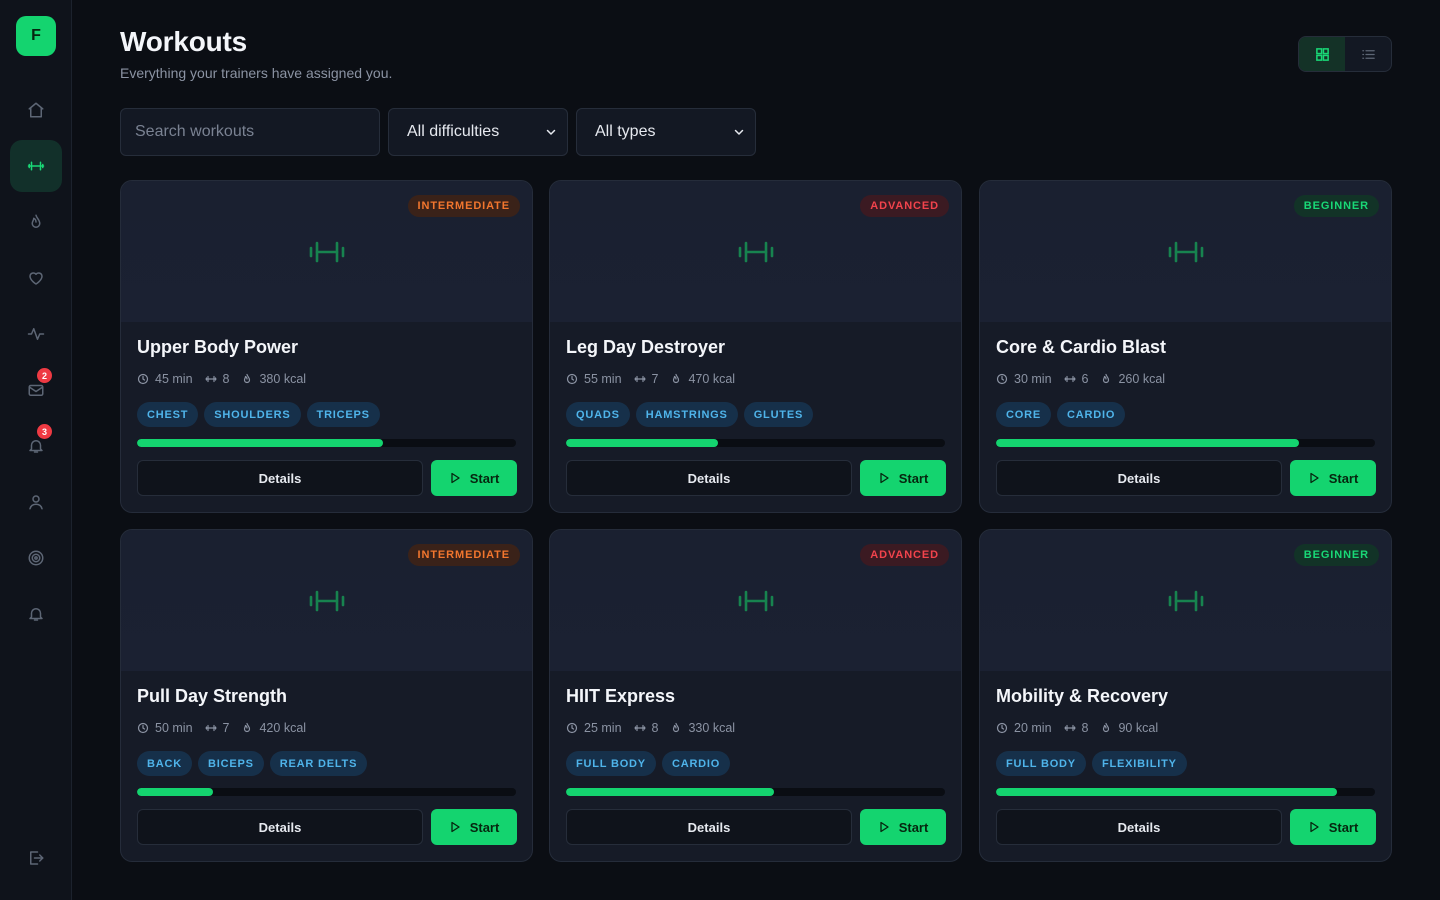 The width and height of the screenshot is (1440, 900). What do you see at coordinates (318, 763) in the screenshot?
I see `tag: REAR DELTS` at bounding box center [318, 763].